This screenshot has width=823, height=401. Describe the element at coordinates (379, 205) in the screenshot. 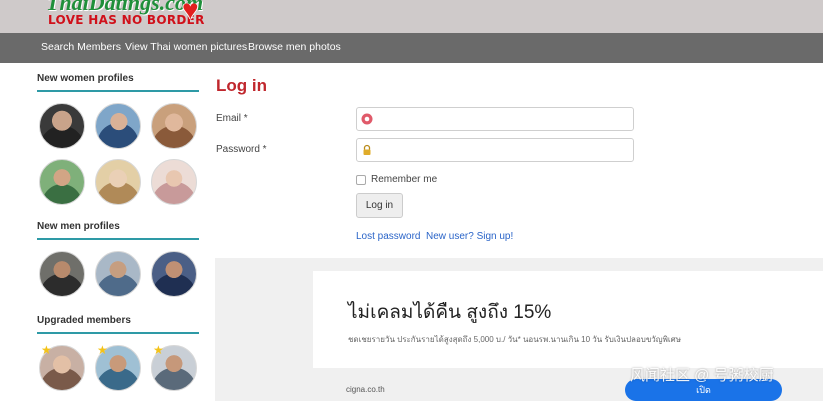

I see `login-button: Log in` at that location.